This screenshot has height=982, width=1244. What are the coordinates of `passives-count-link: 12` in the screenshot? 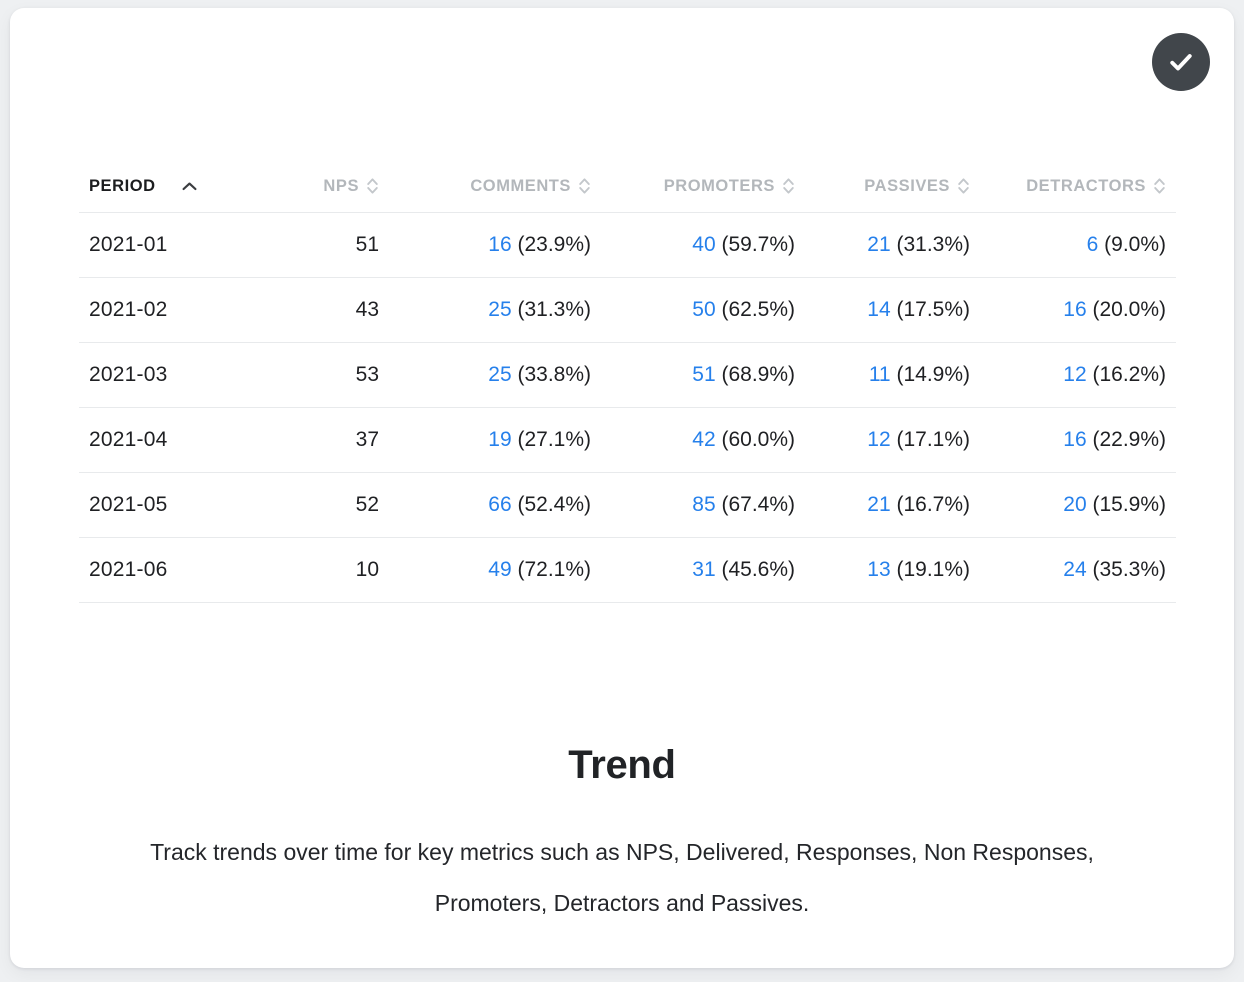 It's located at (878, 439).